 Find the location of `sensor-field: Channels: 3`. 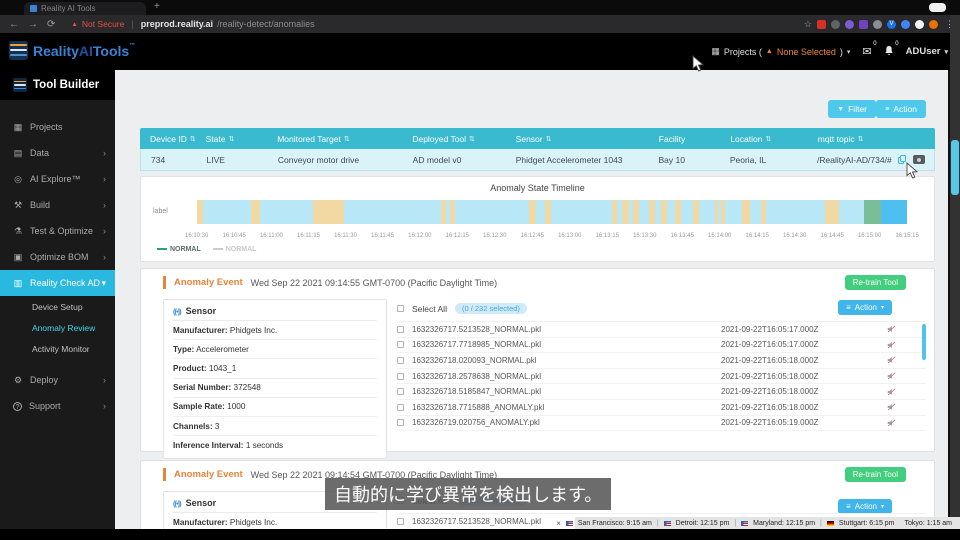

sensor-field: Channels: 3 is located at coordinates (275, 427).